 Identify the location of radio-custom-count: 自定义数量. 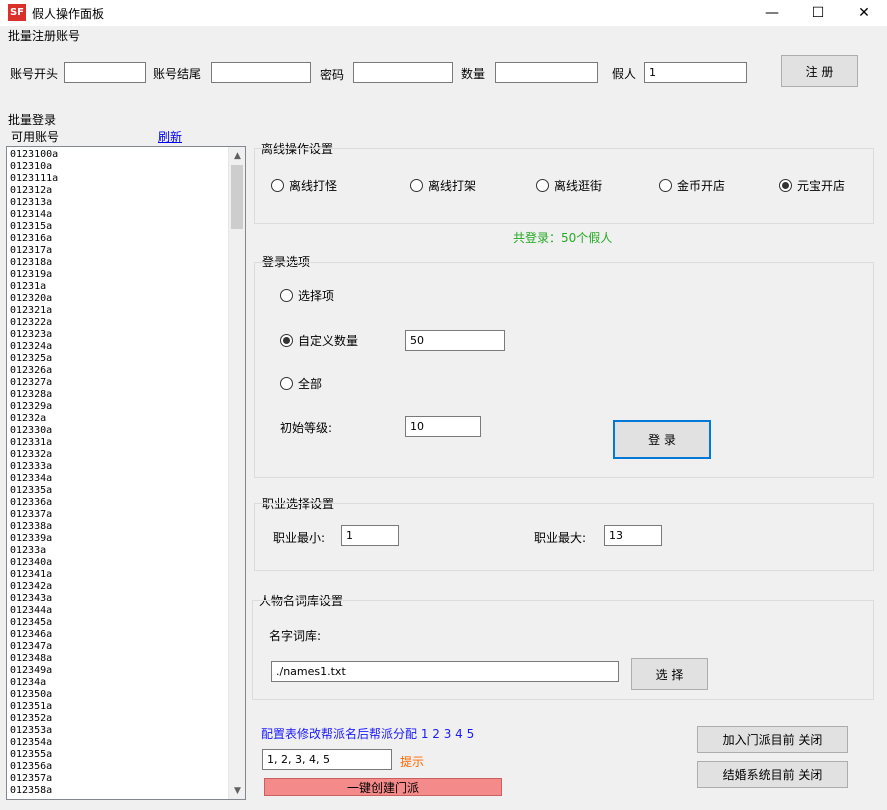
(319, 340).